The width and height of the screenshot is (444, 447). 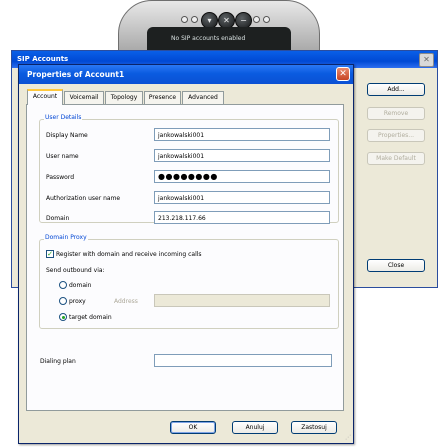 I want to click on domain-field: 213.218.117.66, so click(x=242, y=217).